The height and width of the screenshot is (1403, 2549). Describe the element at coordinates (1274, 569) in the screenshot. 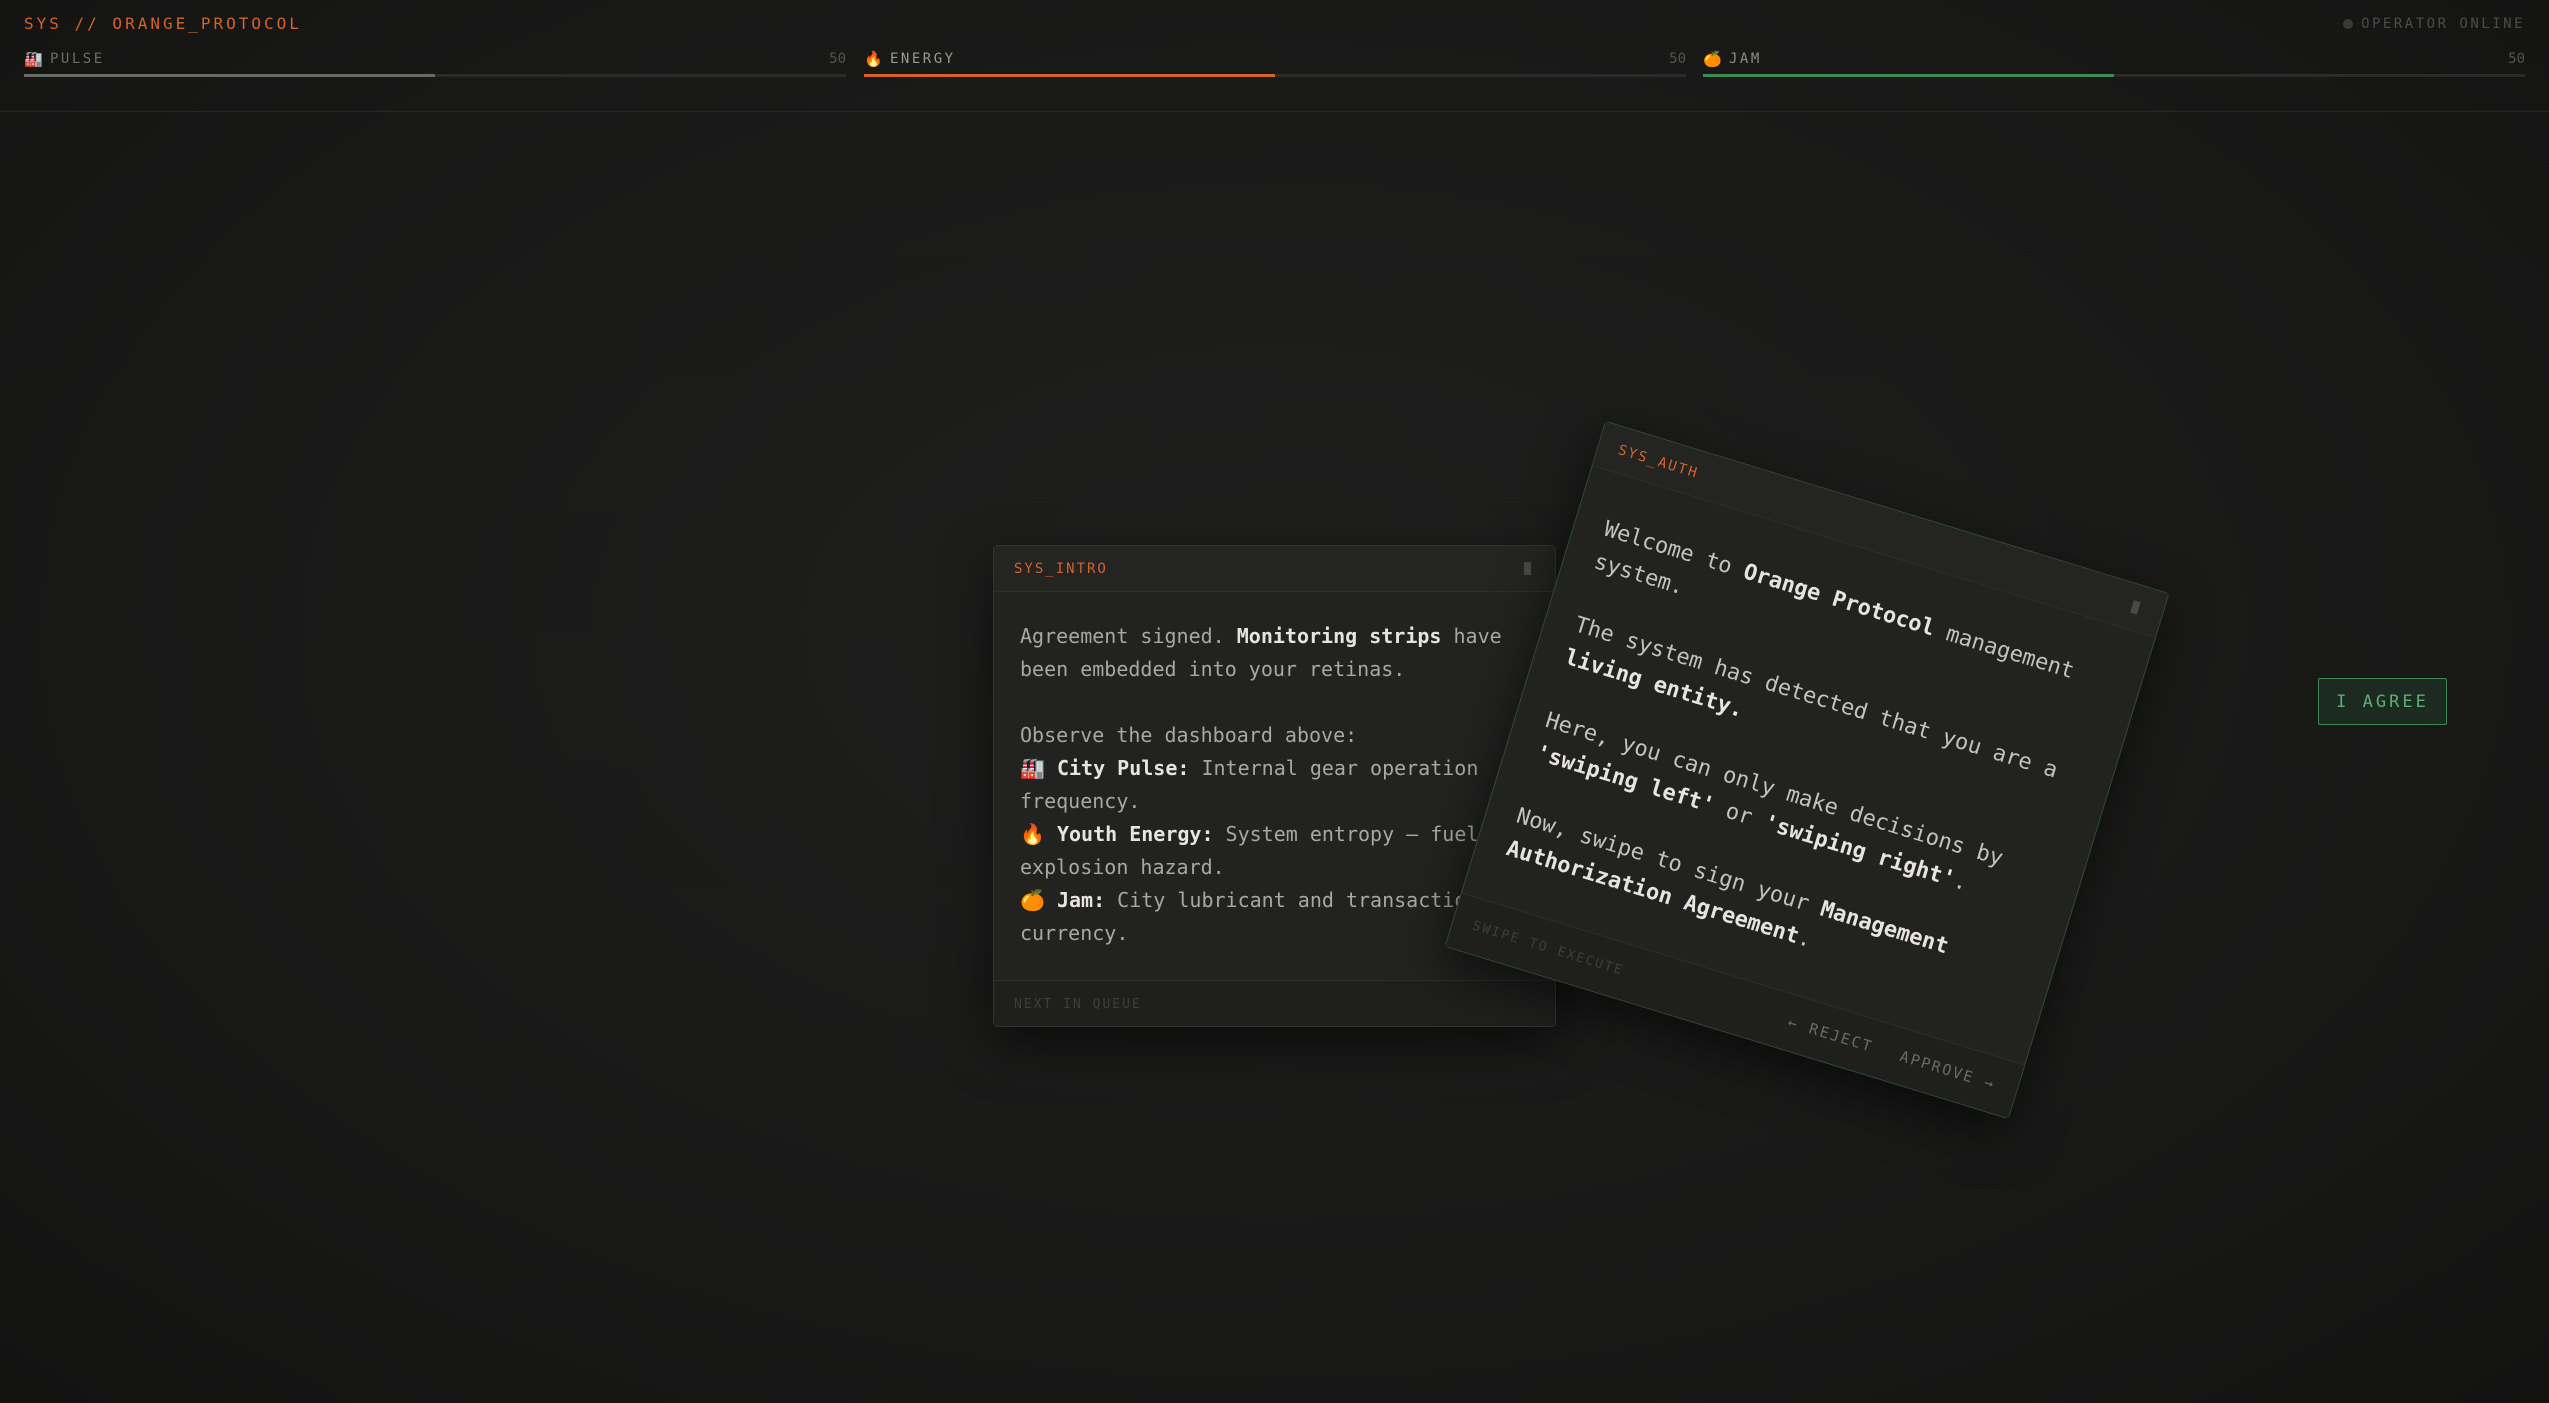

I see `intro-card-header: SYS_INTRO` at that location.